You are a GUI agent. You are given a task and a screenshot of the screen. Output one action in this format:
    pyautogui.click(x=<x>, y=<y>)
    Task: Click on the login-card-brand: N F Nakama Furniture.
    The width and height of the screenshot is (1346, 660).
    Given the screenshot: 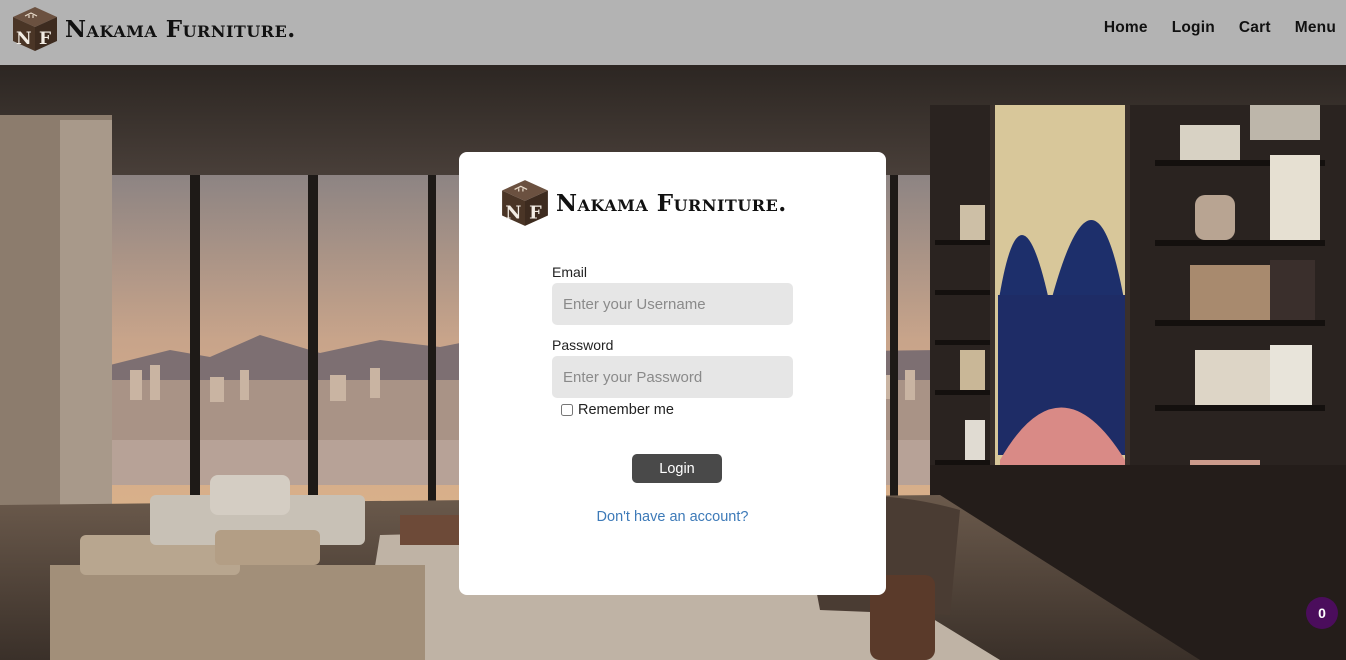 What is the action you would take?
    pyautogui.click(x=643, y=203)
    